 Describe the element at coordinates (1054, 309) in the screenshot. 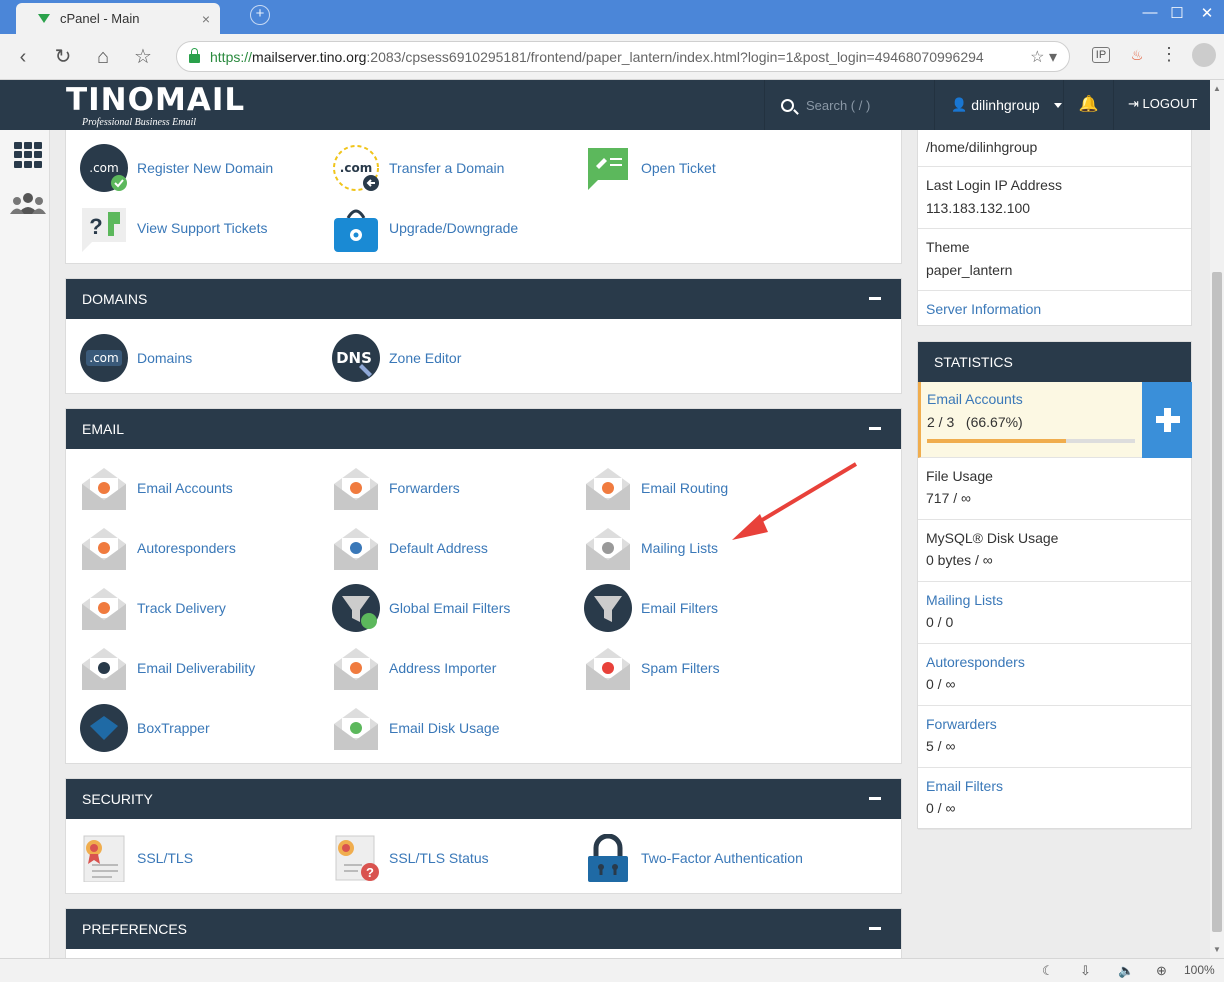

I see `server-information-link: Server Information` at that location.